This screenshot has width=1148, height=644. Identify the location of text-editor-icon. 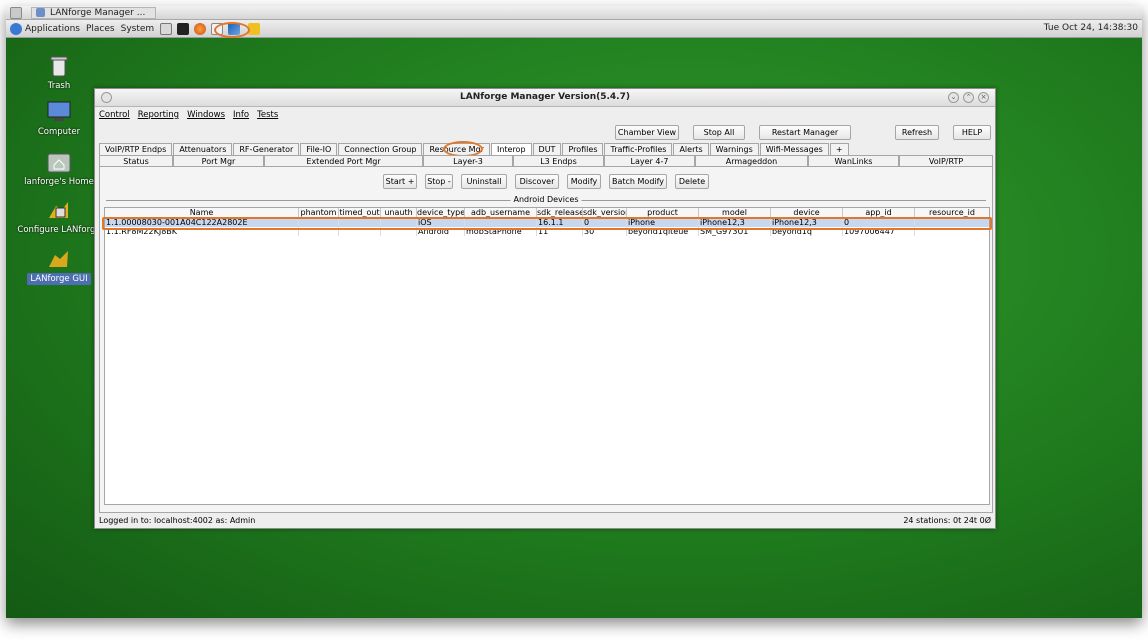
(217, 28).